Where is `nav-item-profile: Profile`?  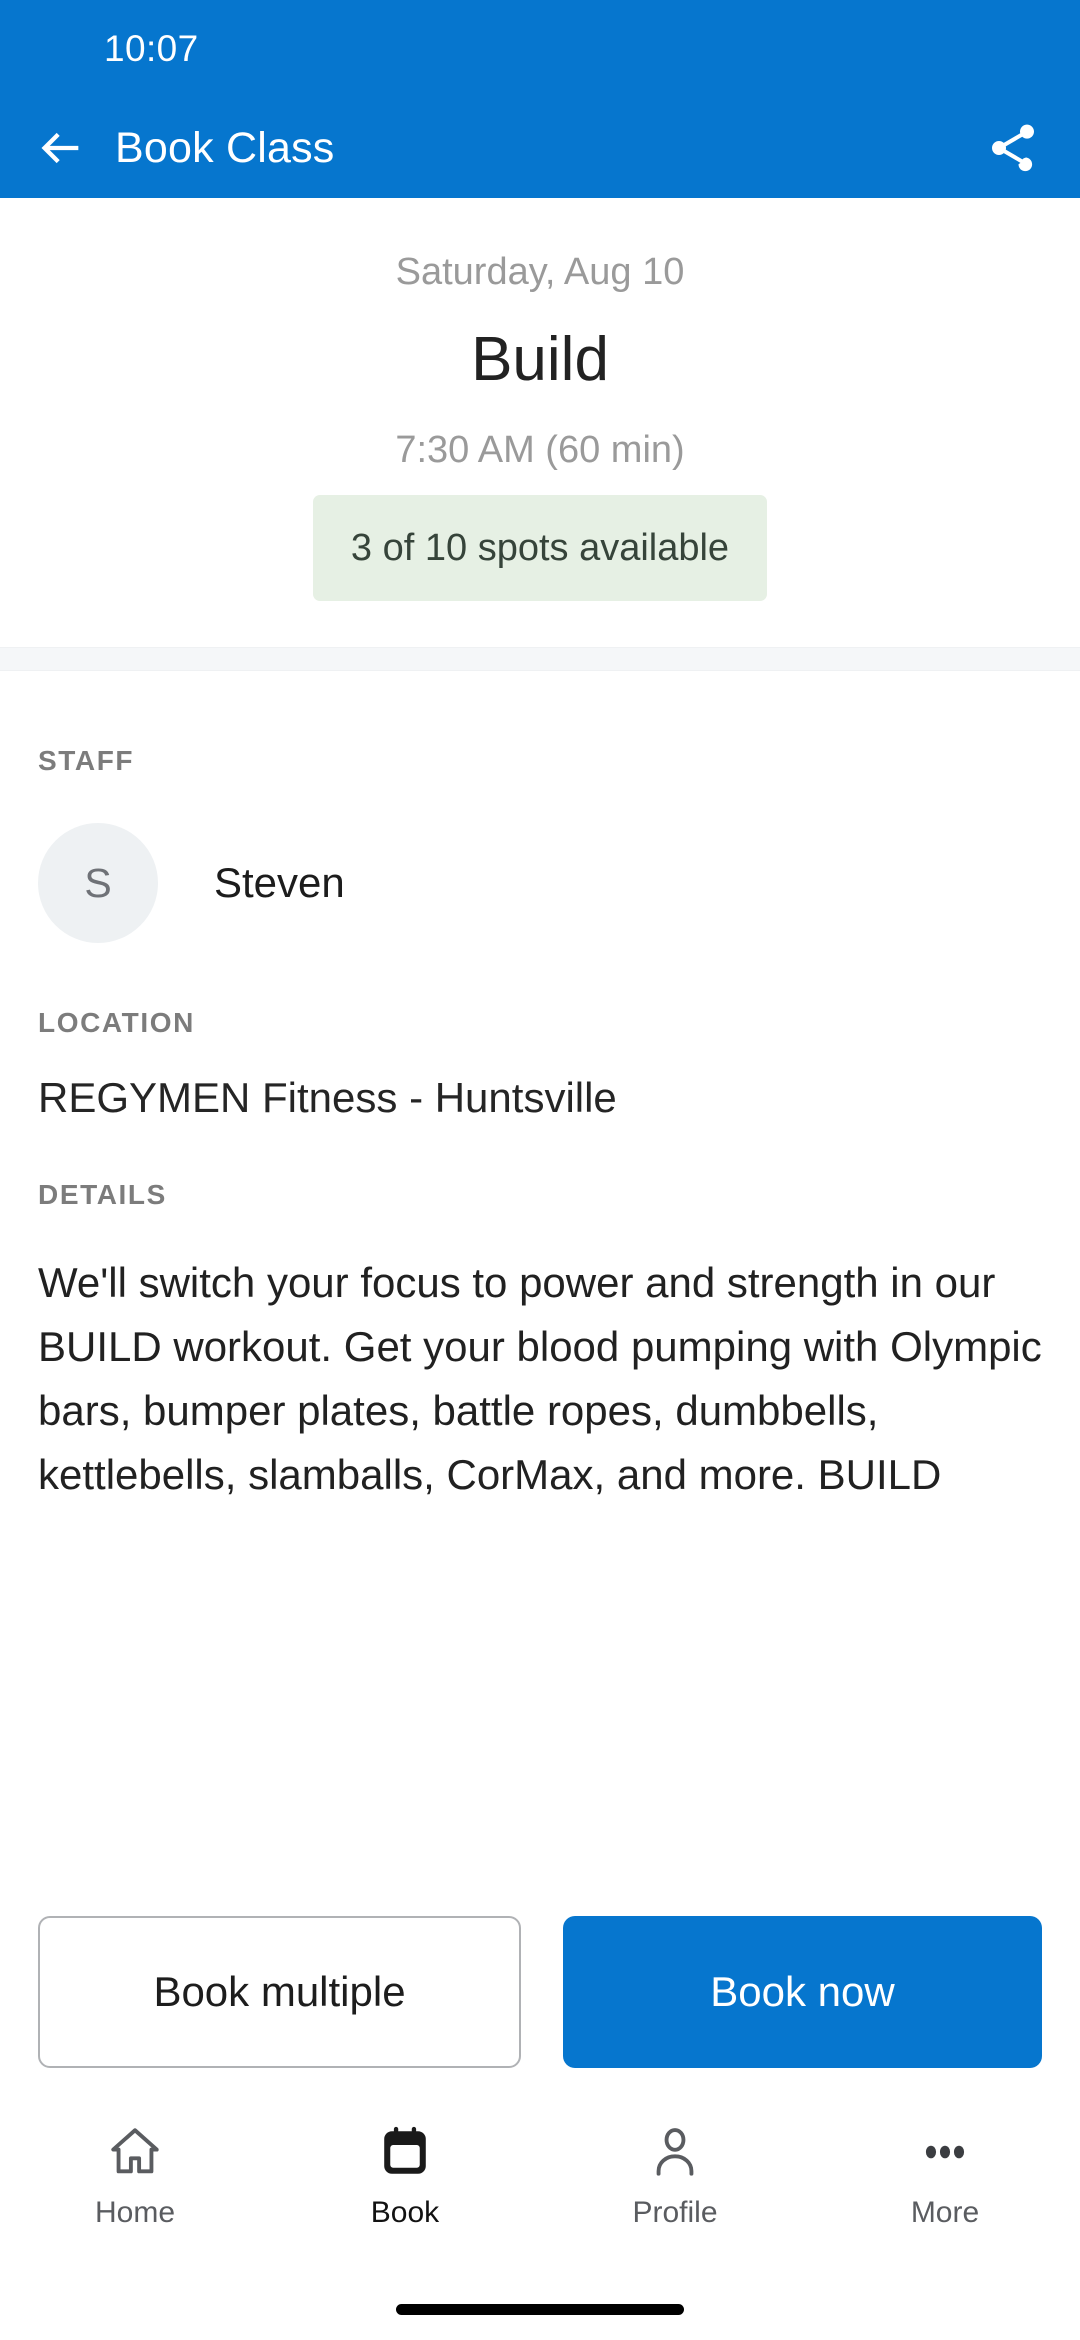 nav-item-profile: Profile is located at coordinates (675, 2174).